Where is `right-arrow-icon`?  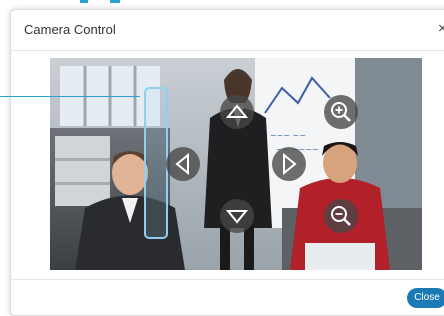
right-arrow-icon is located at coordinates (290, 164).